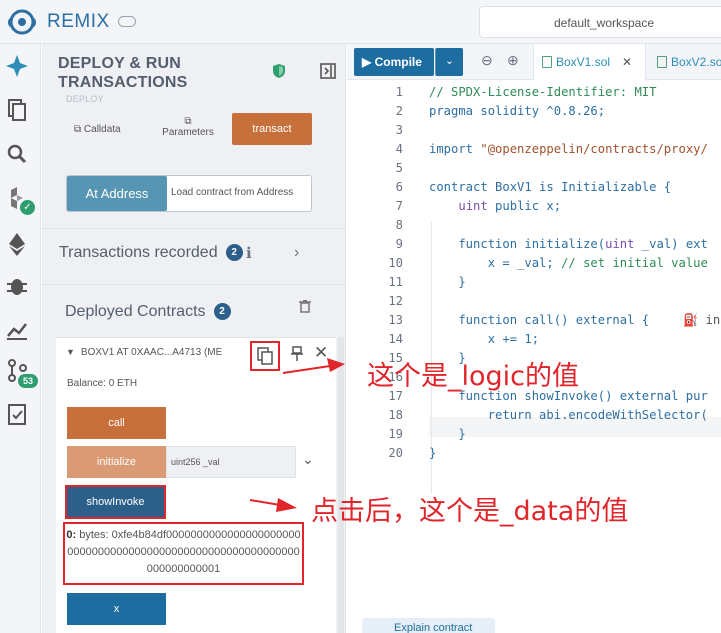  What do you see at coordinates (395, 282) in the screenshot?
I see `line-number: 11` at bounding box center [395, 282].